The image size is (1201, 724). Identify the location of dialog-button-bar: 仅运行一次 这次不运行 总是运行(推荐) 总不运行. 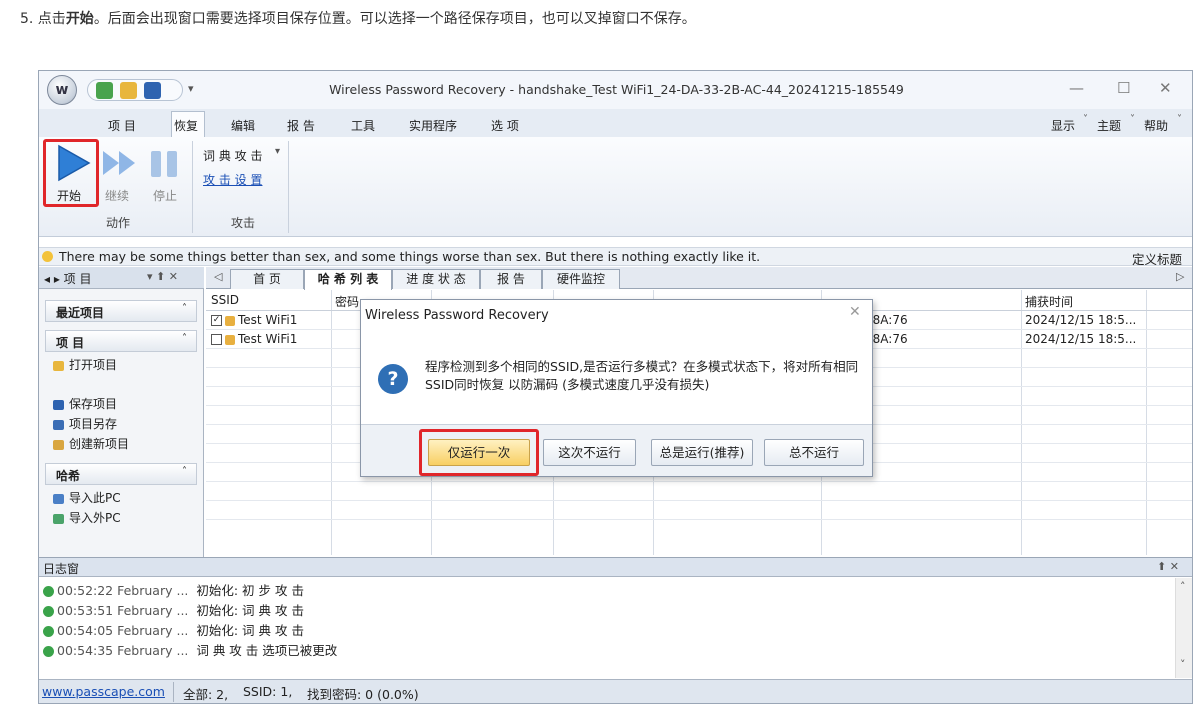
(616, 450).